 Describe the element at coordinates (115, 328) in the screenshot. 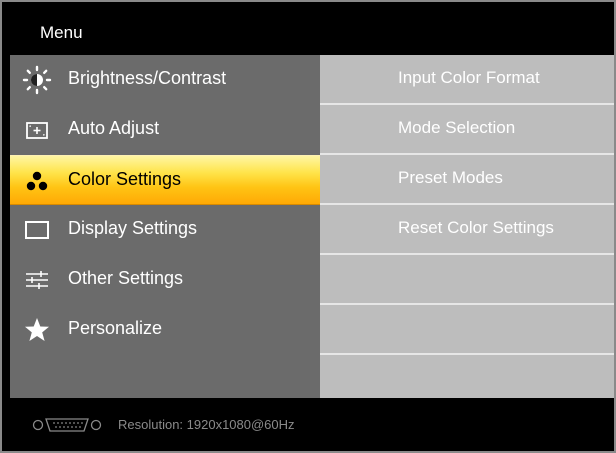

I see `menu-item-label: Personalize` at that location.